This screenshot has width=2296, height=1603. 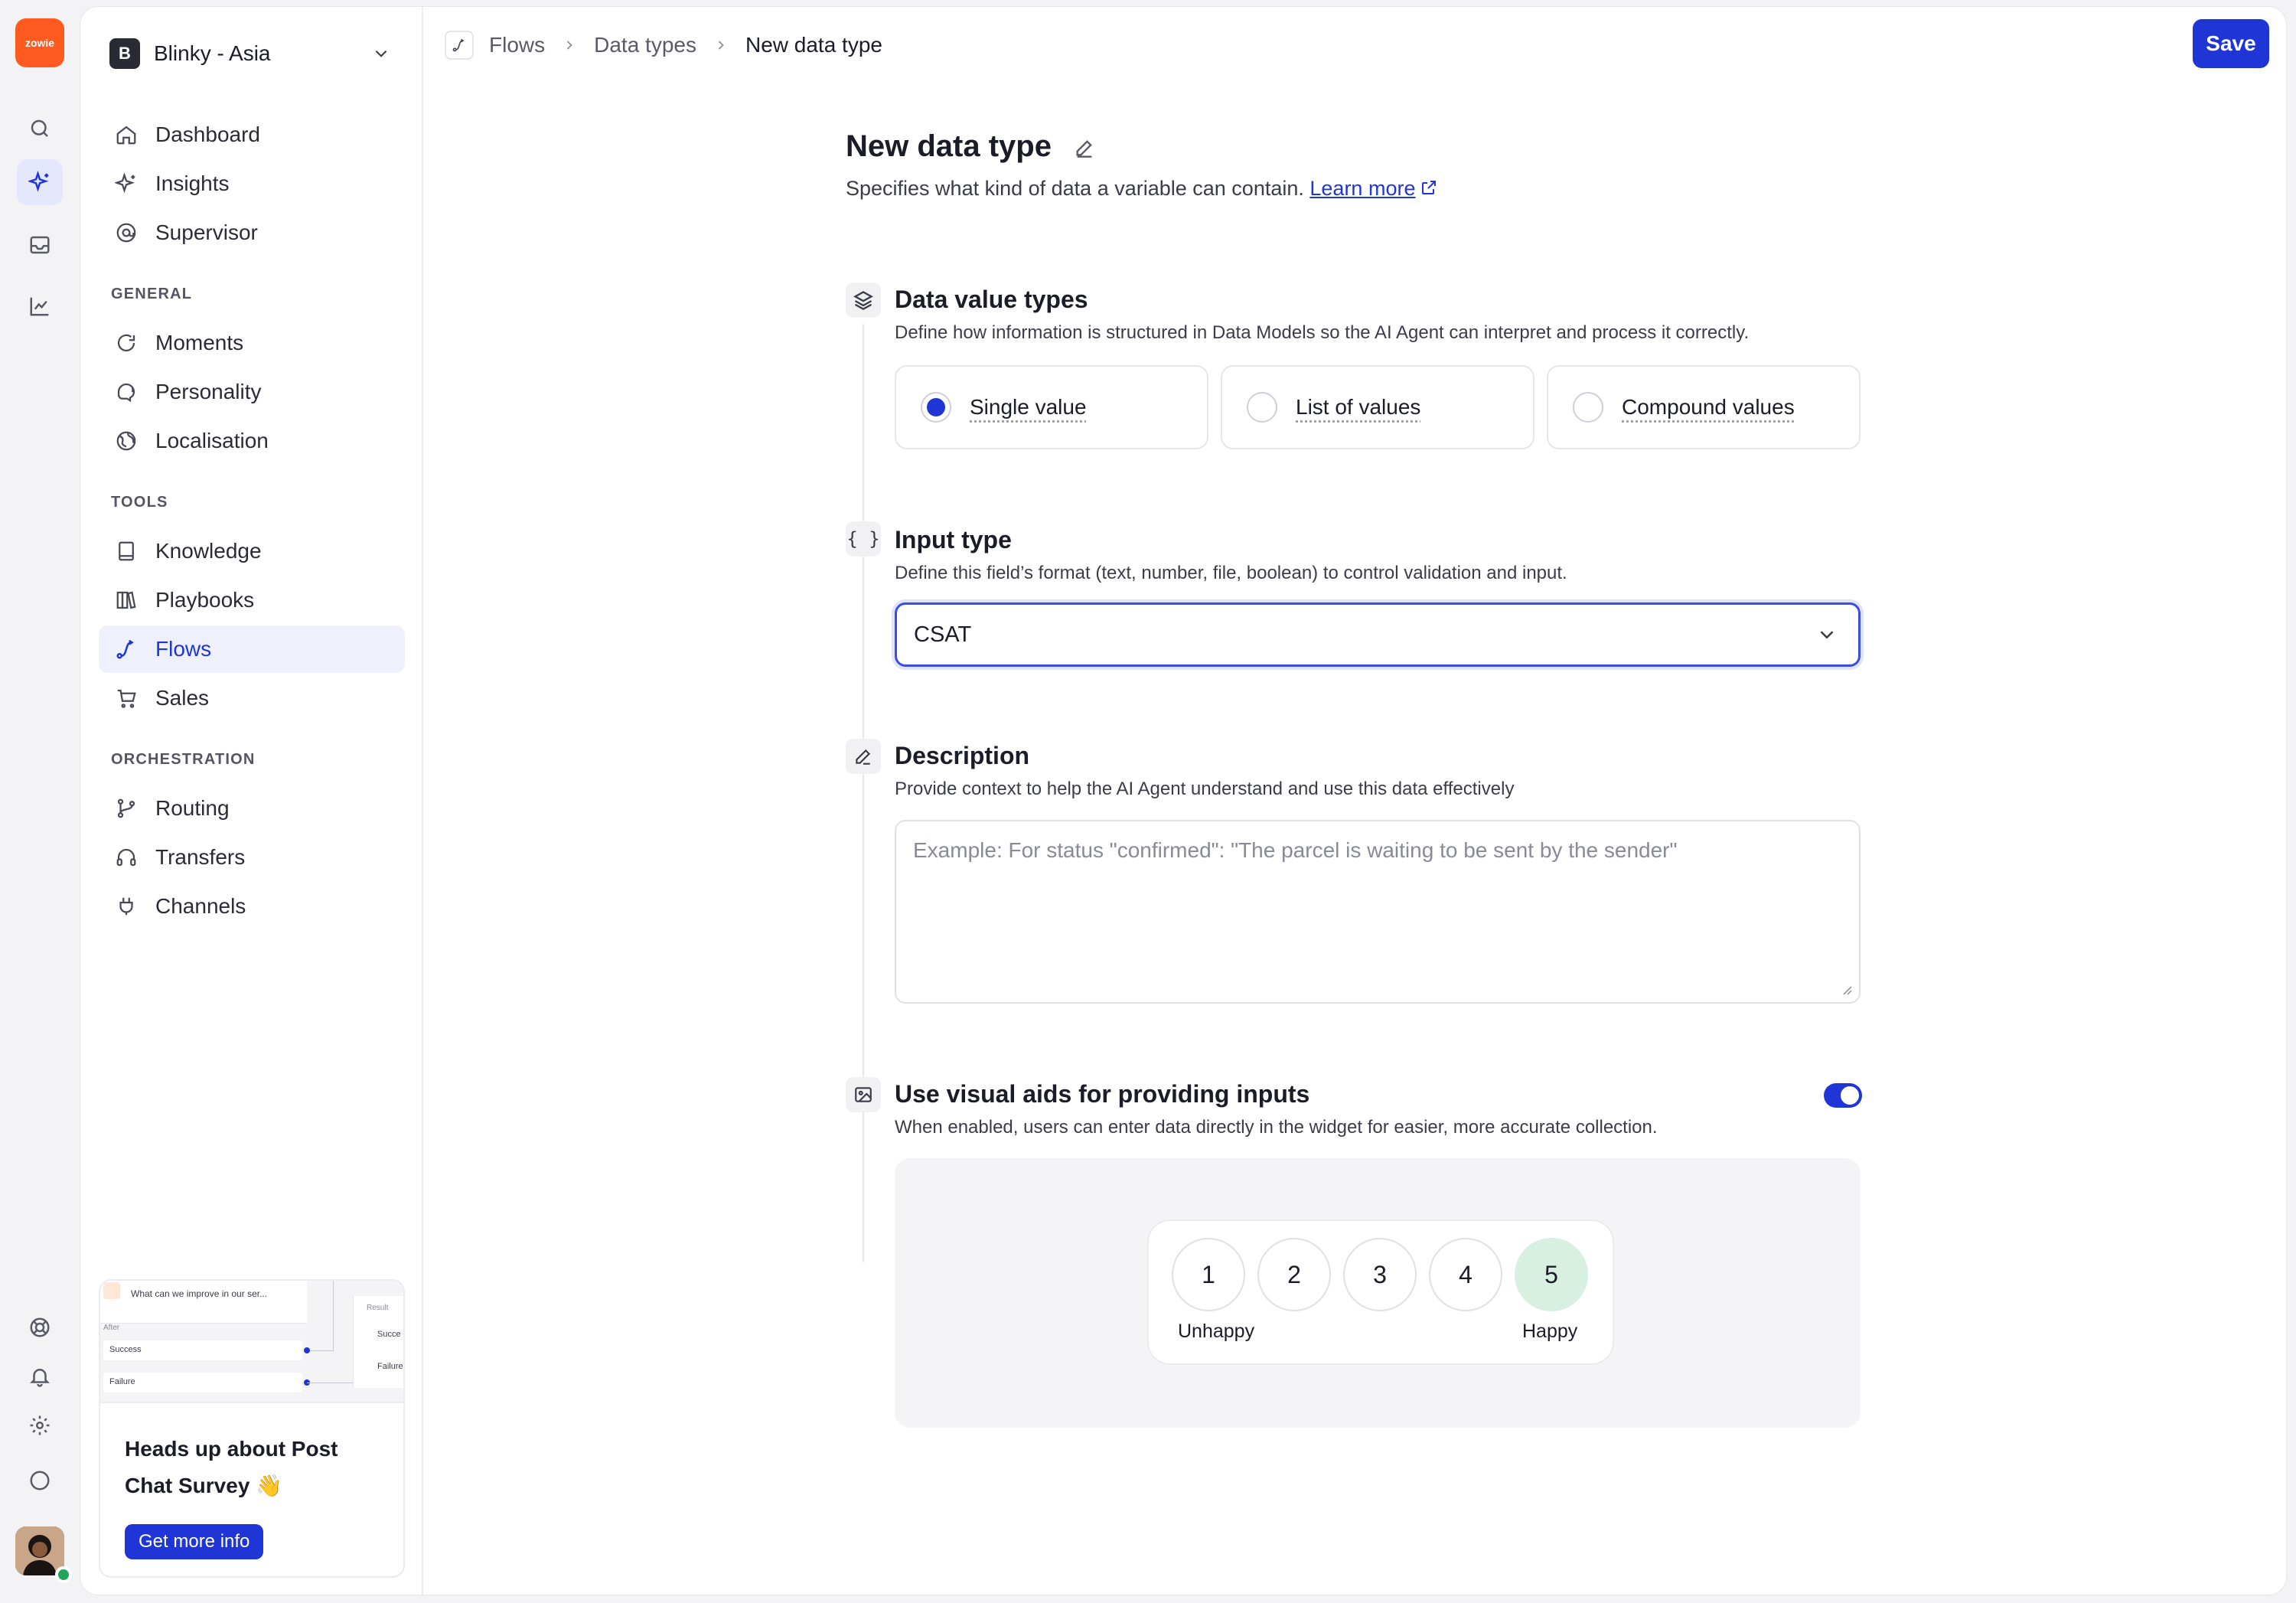 I want to click on breadcrumb-flows: Flows, so click(x=517, y=45).